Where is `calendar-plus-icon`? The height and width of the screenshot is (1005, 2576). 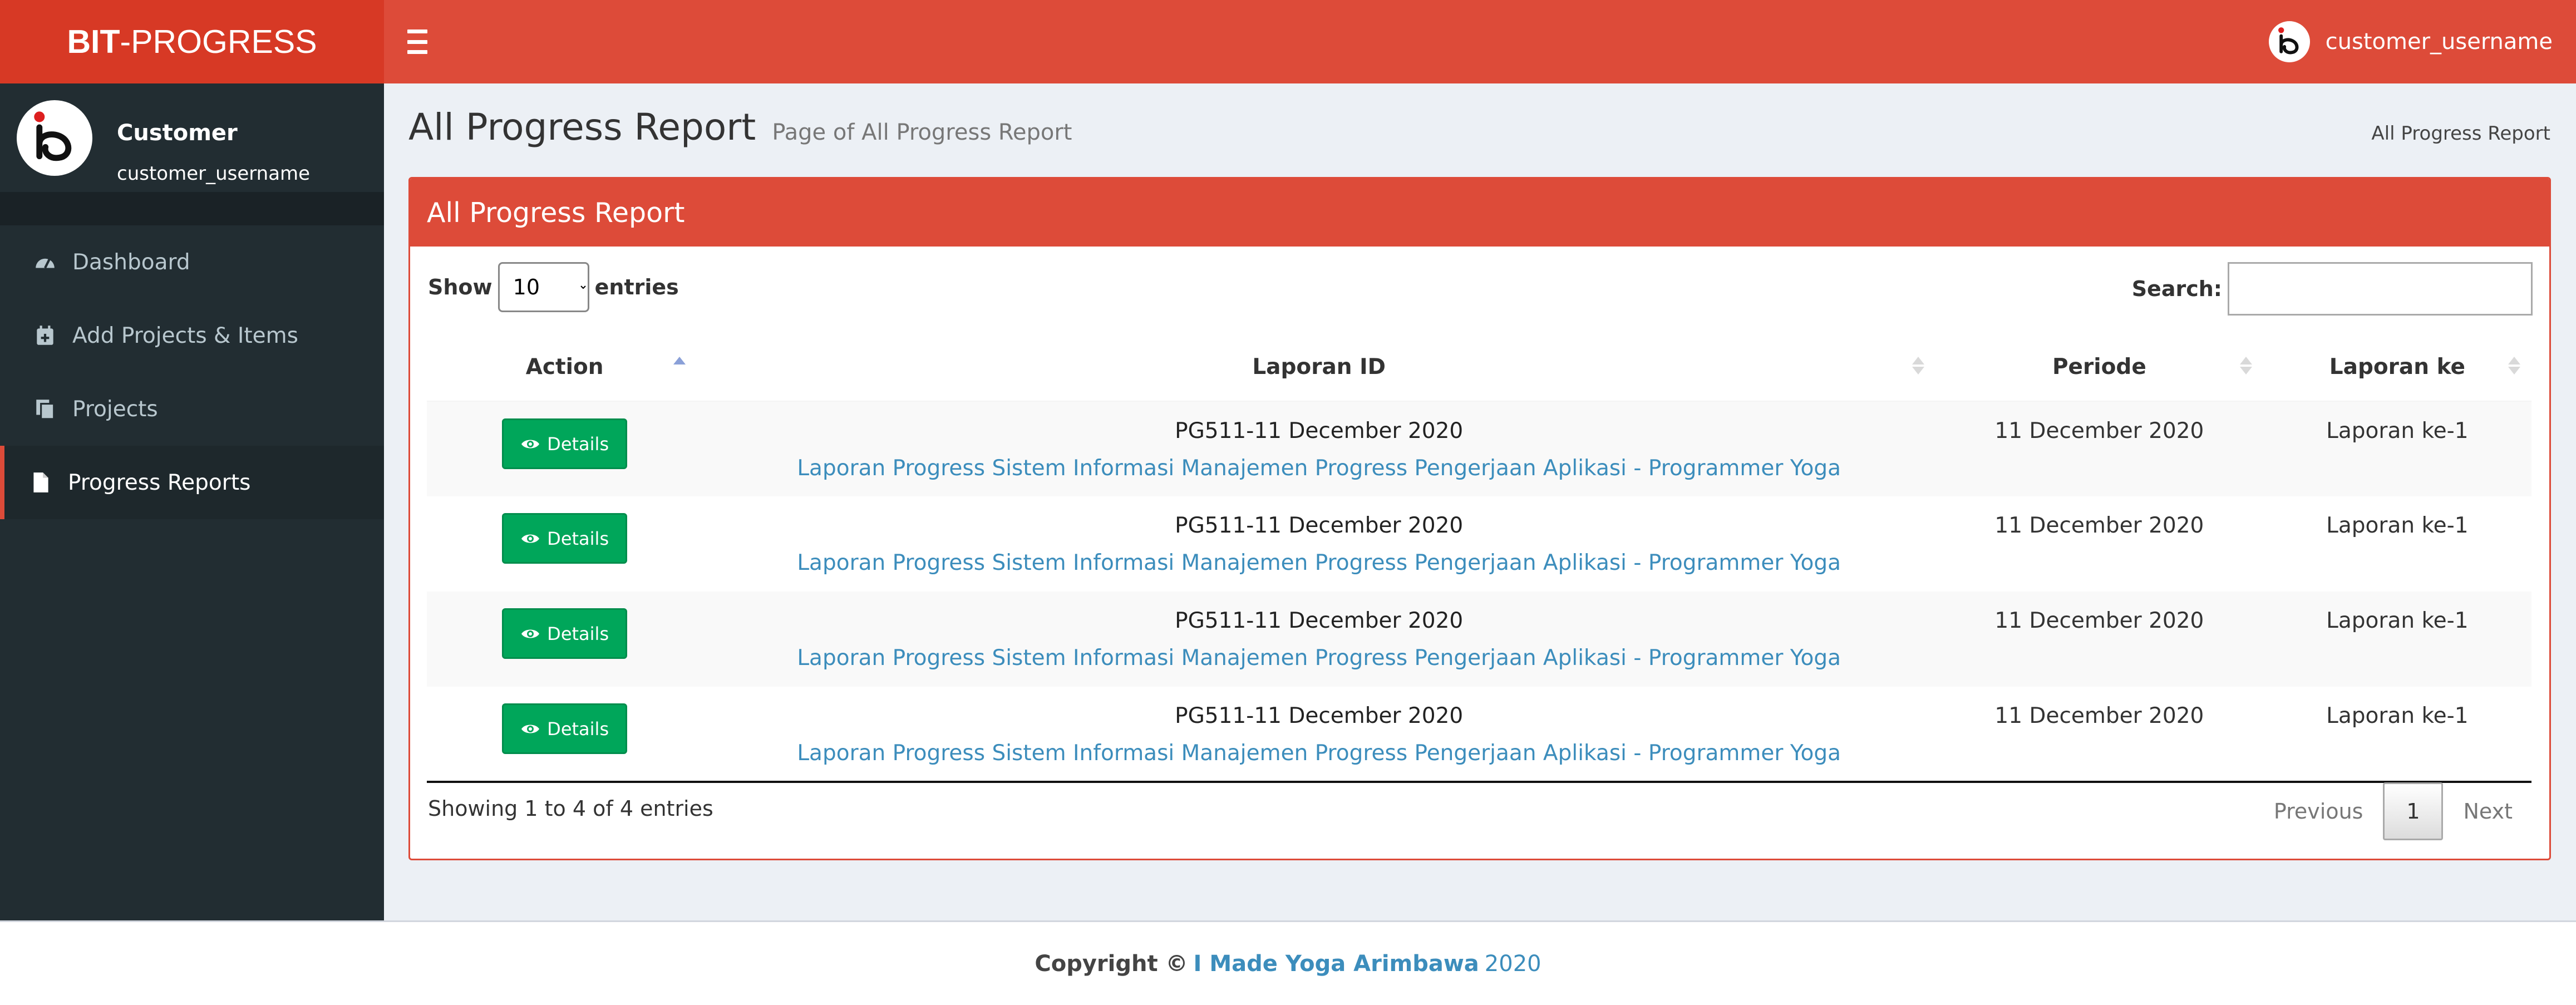
calendar-plus-icon is located at coordinates (45, 335).